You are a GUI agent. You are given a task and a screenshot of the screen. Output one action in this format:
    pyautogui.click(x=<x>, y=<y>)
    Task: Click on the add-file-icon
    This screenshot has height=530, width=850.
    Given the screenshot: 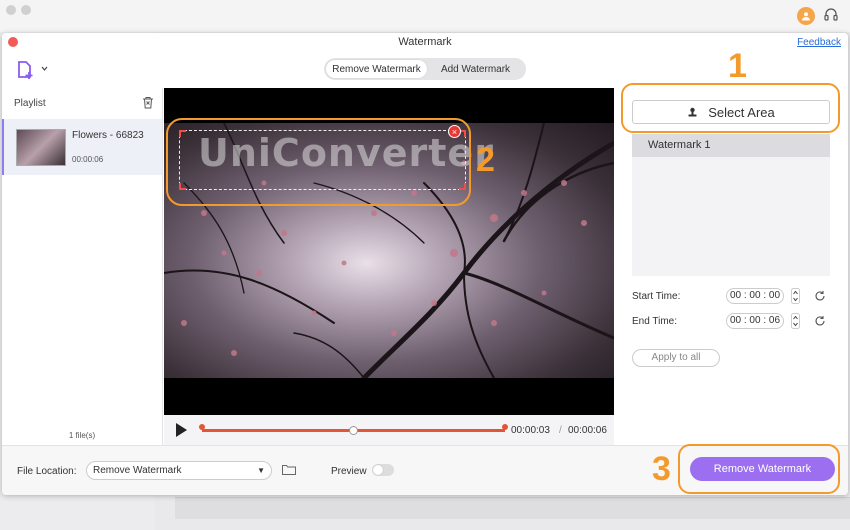 What is the action you would take?
    pyautogui.click(x=33, y=70)
    